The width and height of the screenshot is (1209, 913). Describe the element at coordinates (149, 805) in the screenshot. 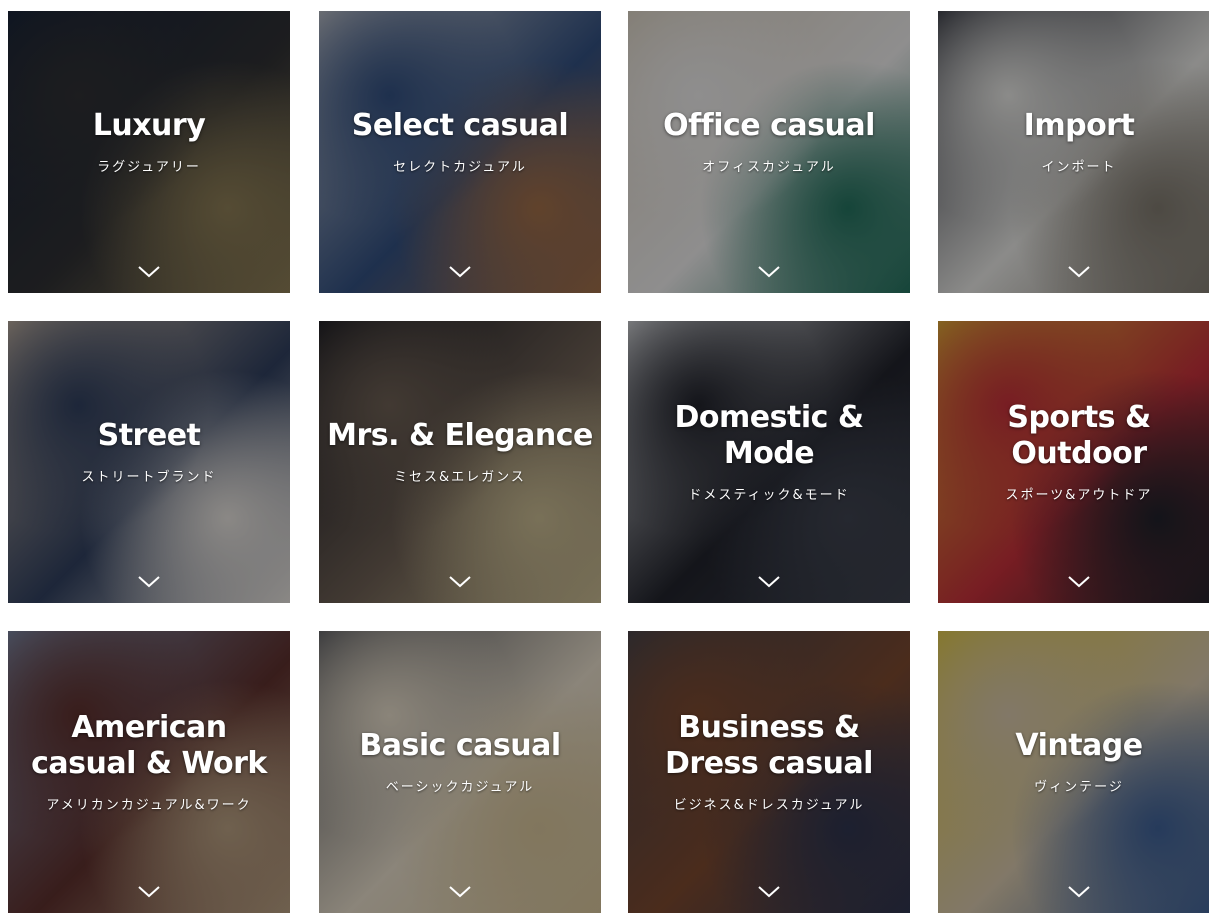

I see `category-subtitle: アメリカンカジュアル&ワーク` at that location.